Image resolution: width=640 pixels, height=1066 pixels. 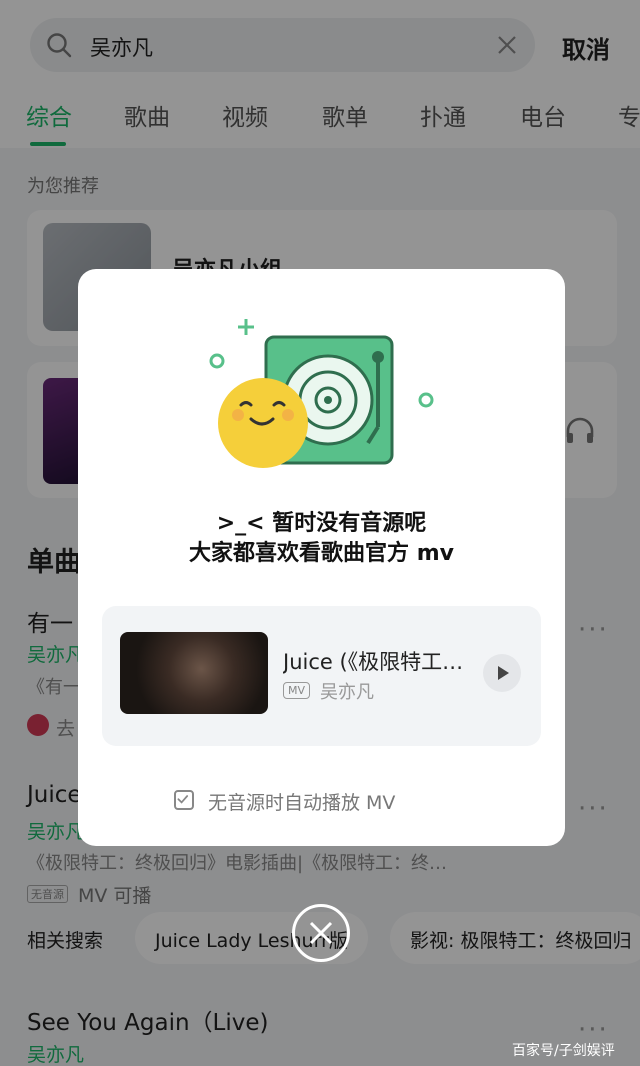 I want to click on check-icon, so click(x=183, y=799).